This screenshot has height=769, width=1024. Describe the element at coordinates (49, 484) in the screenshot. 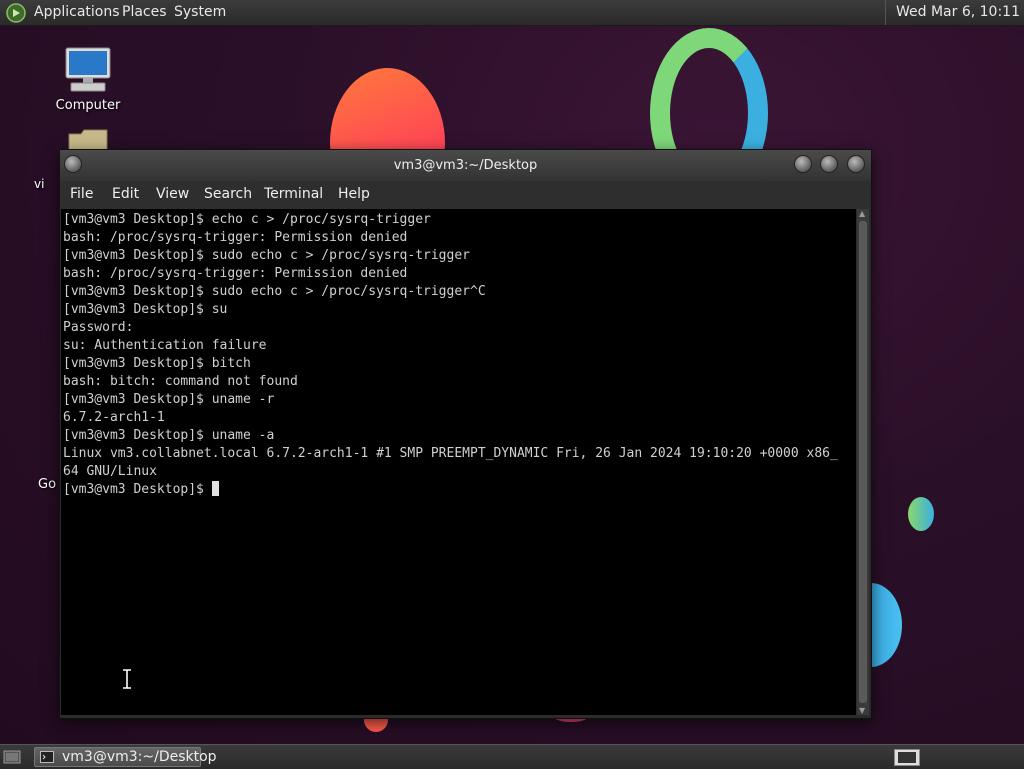

I see `desktop-icon-trash-label: Go` at that location.